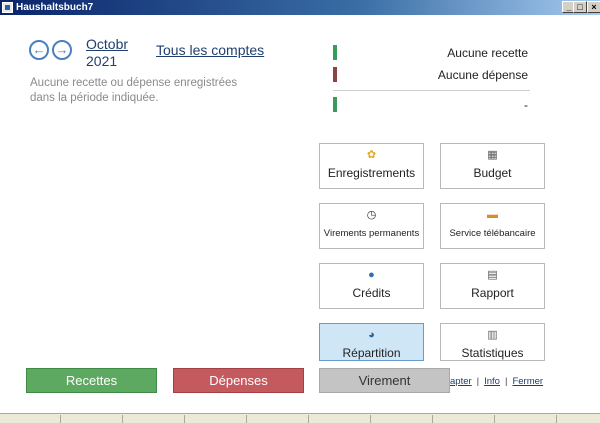  Describe the element at coordinates (371, 226) in the screenshot. I see `tile-virements-permanents: ◷ Virements permanents` at that location.